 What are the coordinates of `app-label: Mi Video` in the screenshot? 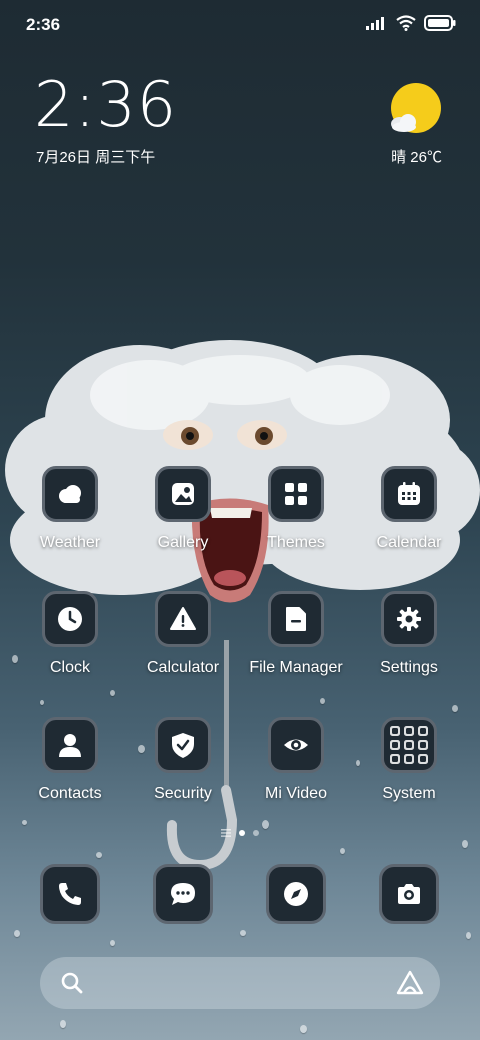 It's located at (296, 793).